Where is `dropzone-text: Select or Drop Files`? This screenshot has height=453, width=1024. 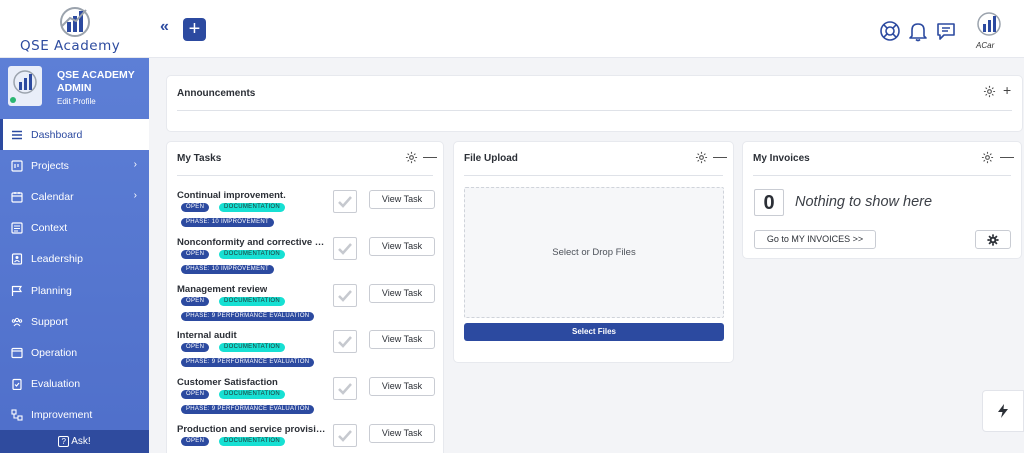
dropzone-text: Select or Drop Files is located at coordinates (594, 252).